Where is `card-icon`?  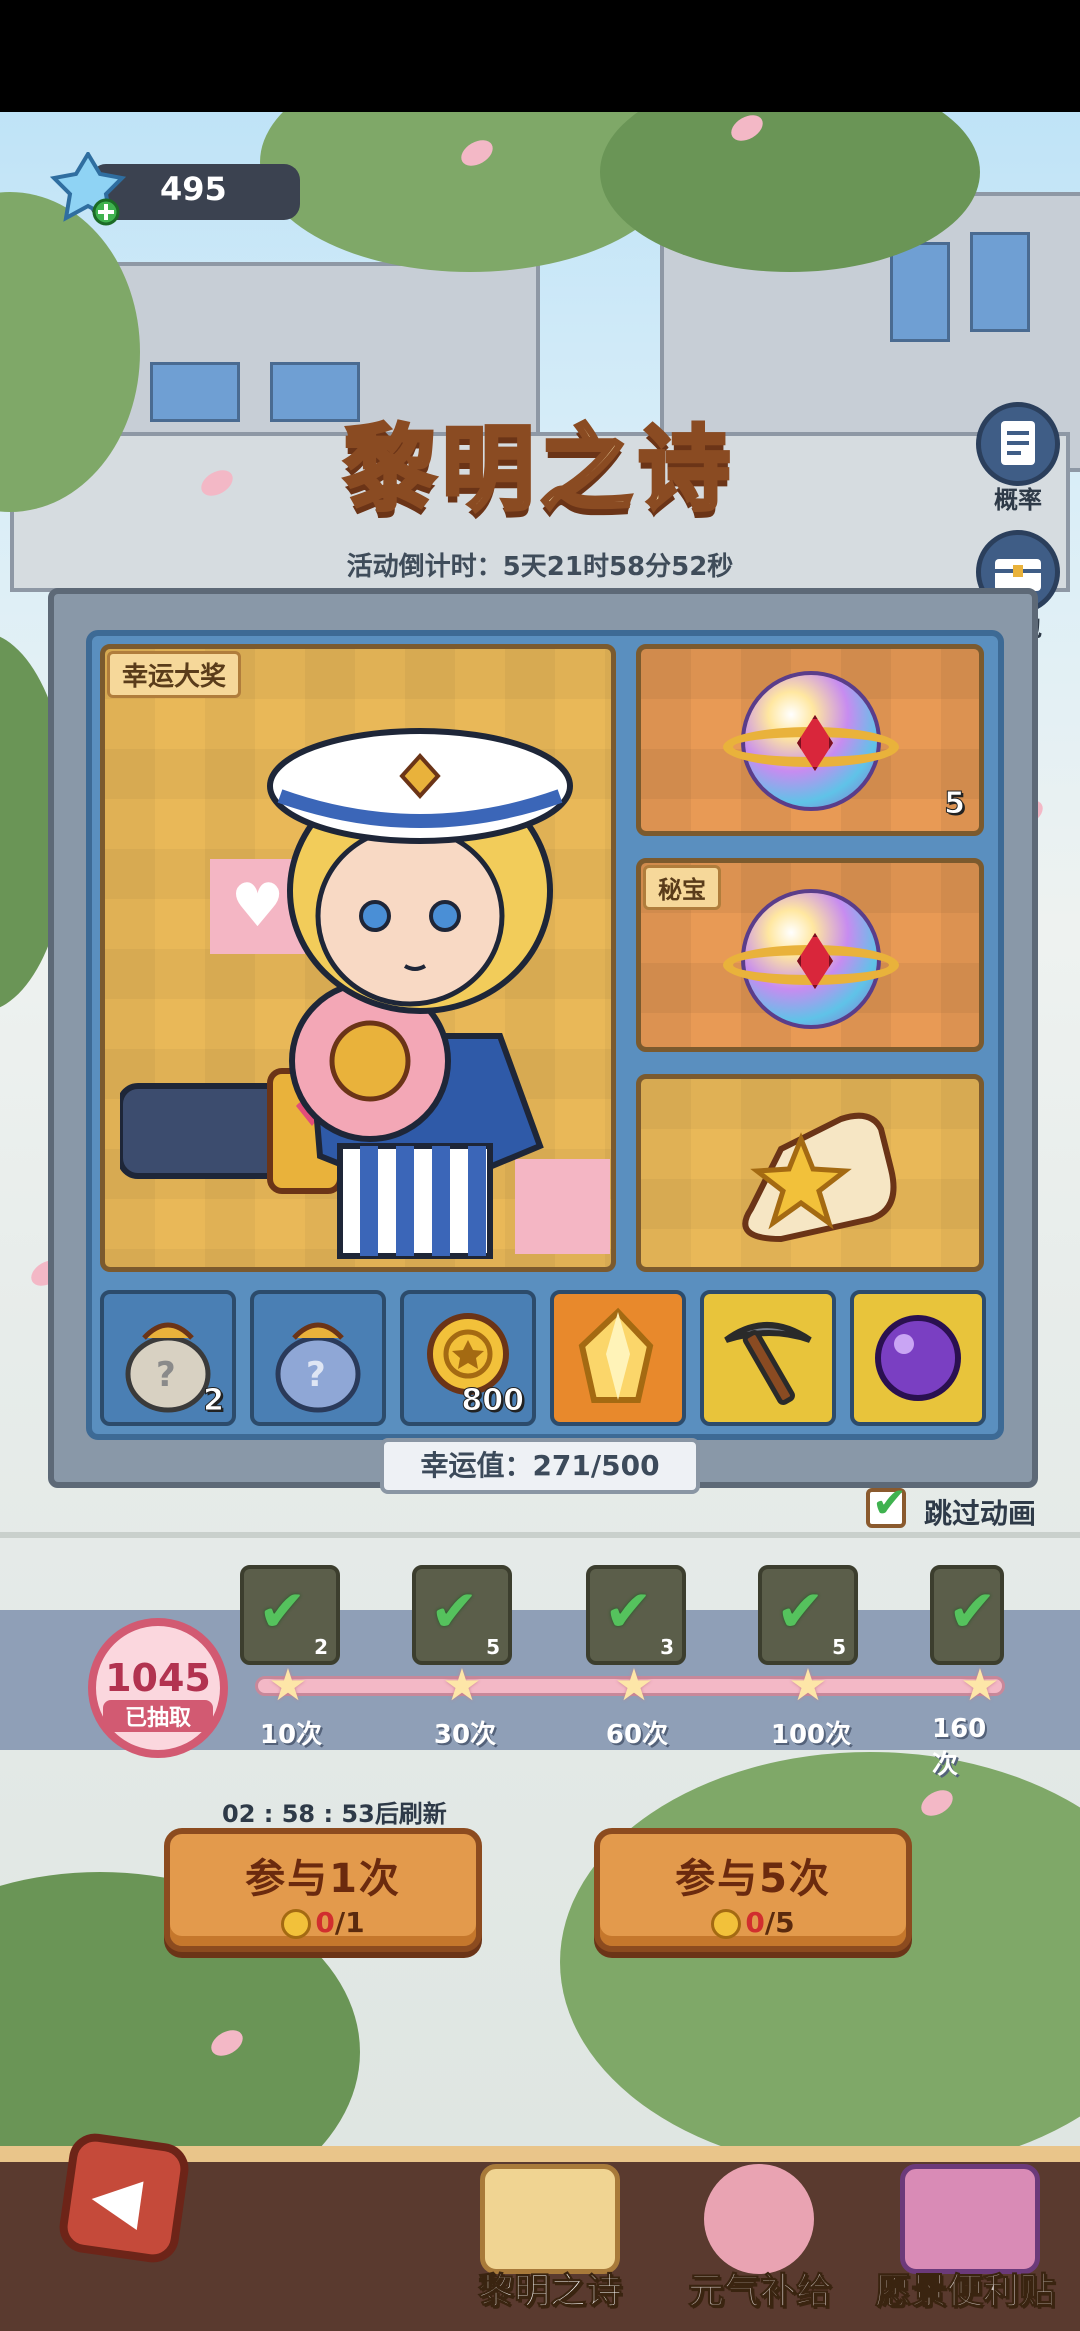 card-icon is located at coordinates (970, 2219).